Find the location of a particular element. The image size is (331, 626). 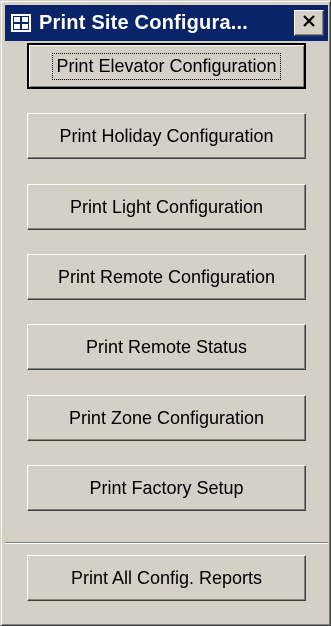

print-factory-setup-button: Print Factory Setup is located at coordinates (166, 488).